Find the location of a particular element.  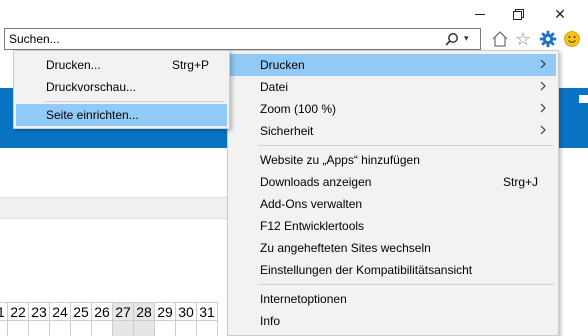

home-icon is located at coordinates (500, 39).